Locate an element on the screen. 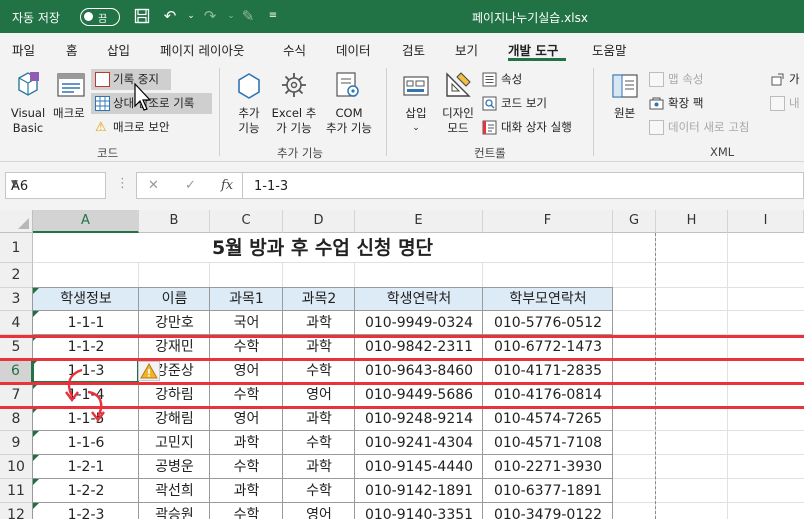  import-button: 가 is located at coordinates (794, 79).